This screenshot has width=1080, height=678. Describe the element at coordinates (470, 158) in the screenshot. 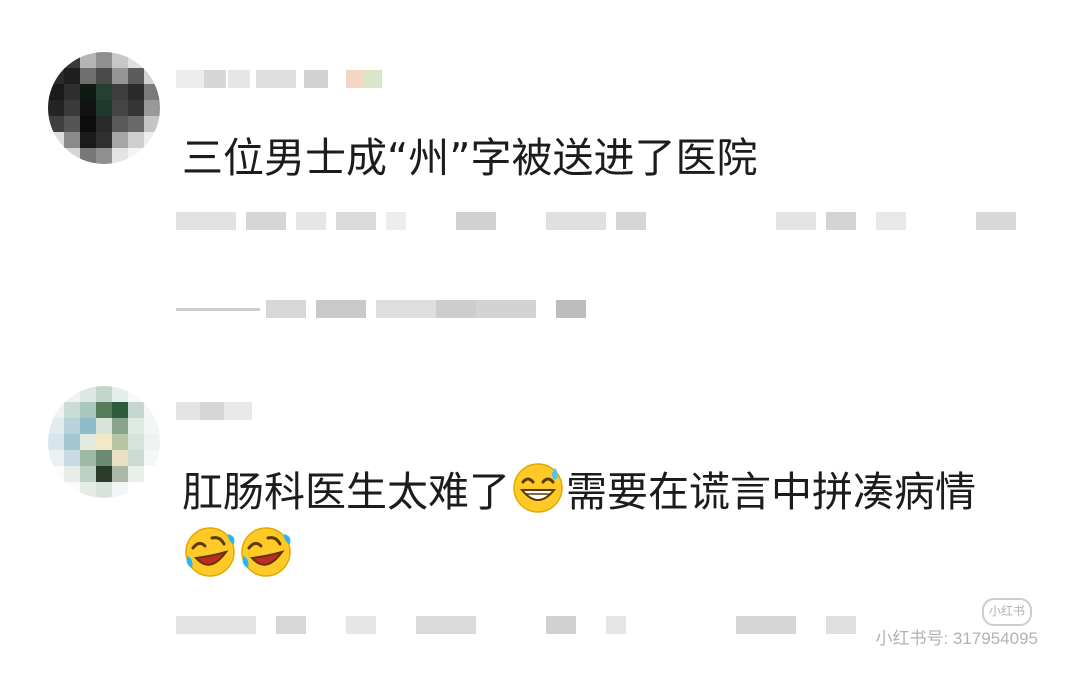

I see `comment-1-body: 三位男士成“州”字被送进了医院` at that location.